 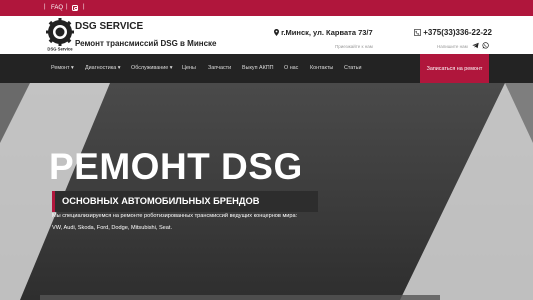 What do you see at coordinates (219, 68) in the screenshot?
I see `nav-item-parts: Запчасти` at bounding box center [219, 68].